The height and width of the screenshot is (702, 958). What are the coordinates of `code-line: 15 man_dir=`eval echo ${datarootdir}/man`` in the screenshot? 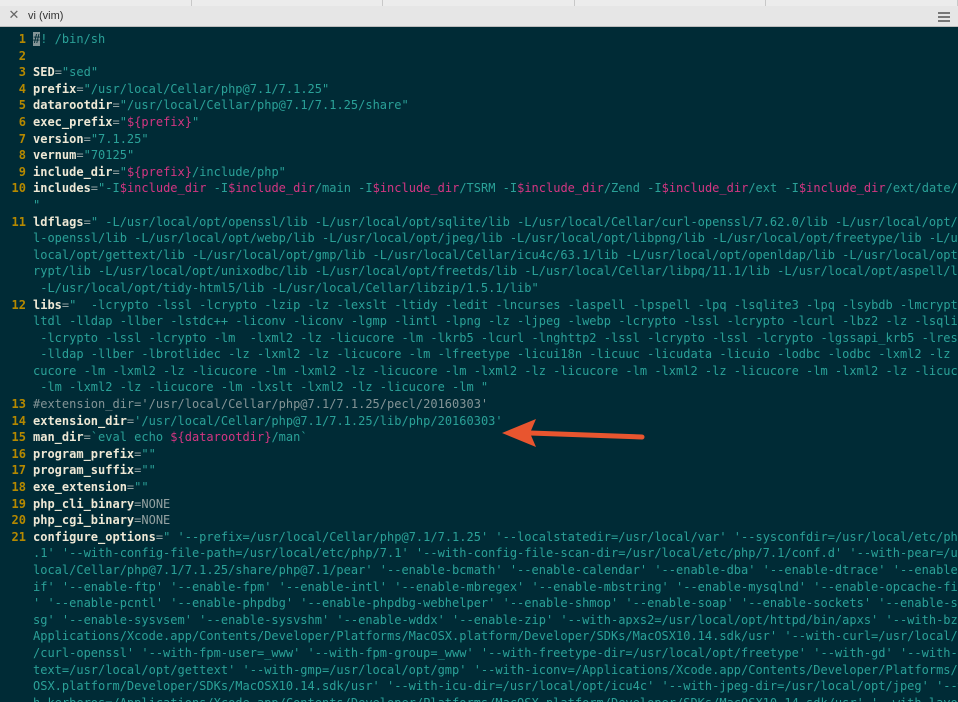 It's located at (479, 437).